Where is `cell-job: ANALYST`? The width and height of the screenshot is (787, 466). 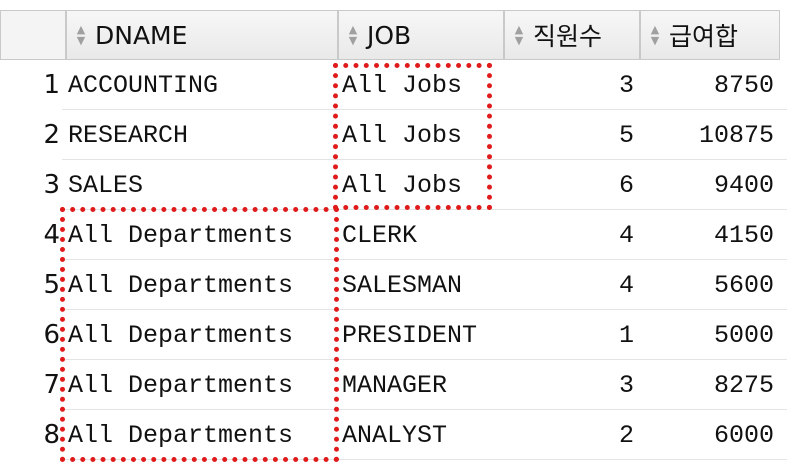
cell-job: ANALYST is located at coordinates (422, 435).